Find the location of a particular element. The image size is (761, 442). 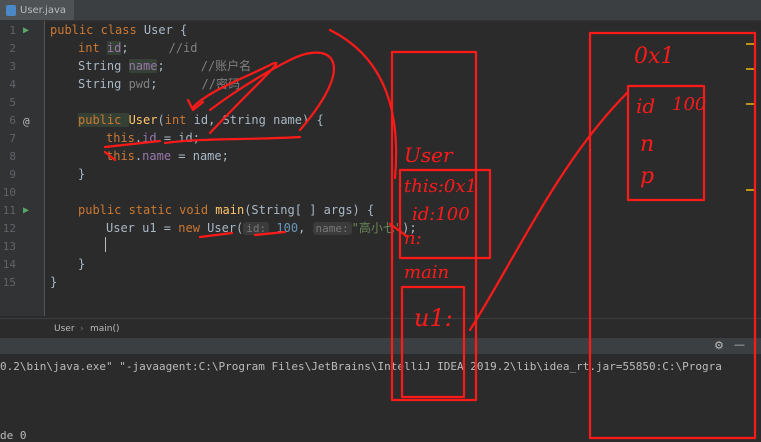

stack-arrow is located at coordinates (363, 104).